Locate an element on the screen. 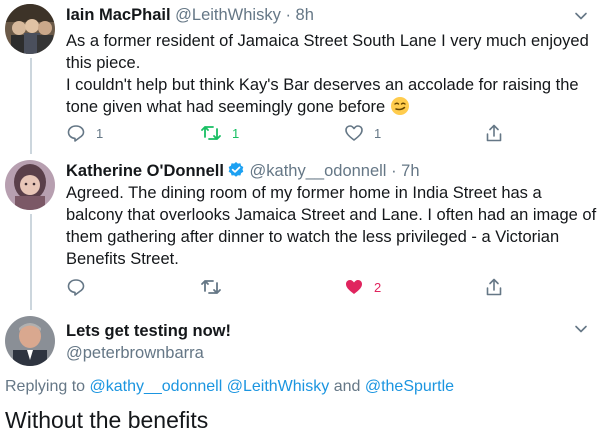  like-button: 1 is located at coordinates (362, 133).